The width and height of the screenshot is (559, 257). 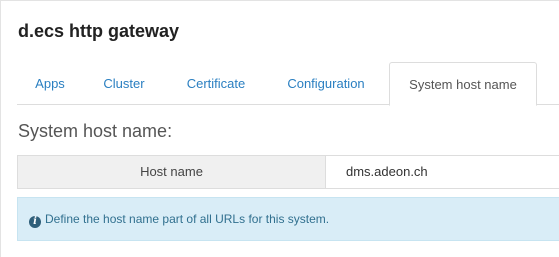 What do you see at coordinates (172, 172) in the screenshot?
I see `host-name-label: Host name` at bounding box center [172, 172].